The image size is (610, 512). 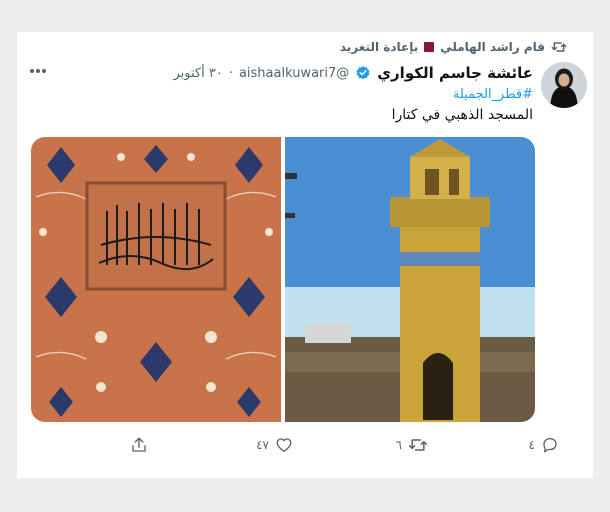 What do you see at coordinates (363, 73) in the screenshot?
I see `verified-badge-icon` at bounding box center [363, 73].